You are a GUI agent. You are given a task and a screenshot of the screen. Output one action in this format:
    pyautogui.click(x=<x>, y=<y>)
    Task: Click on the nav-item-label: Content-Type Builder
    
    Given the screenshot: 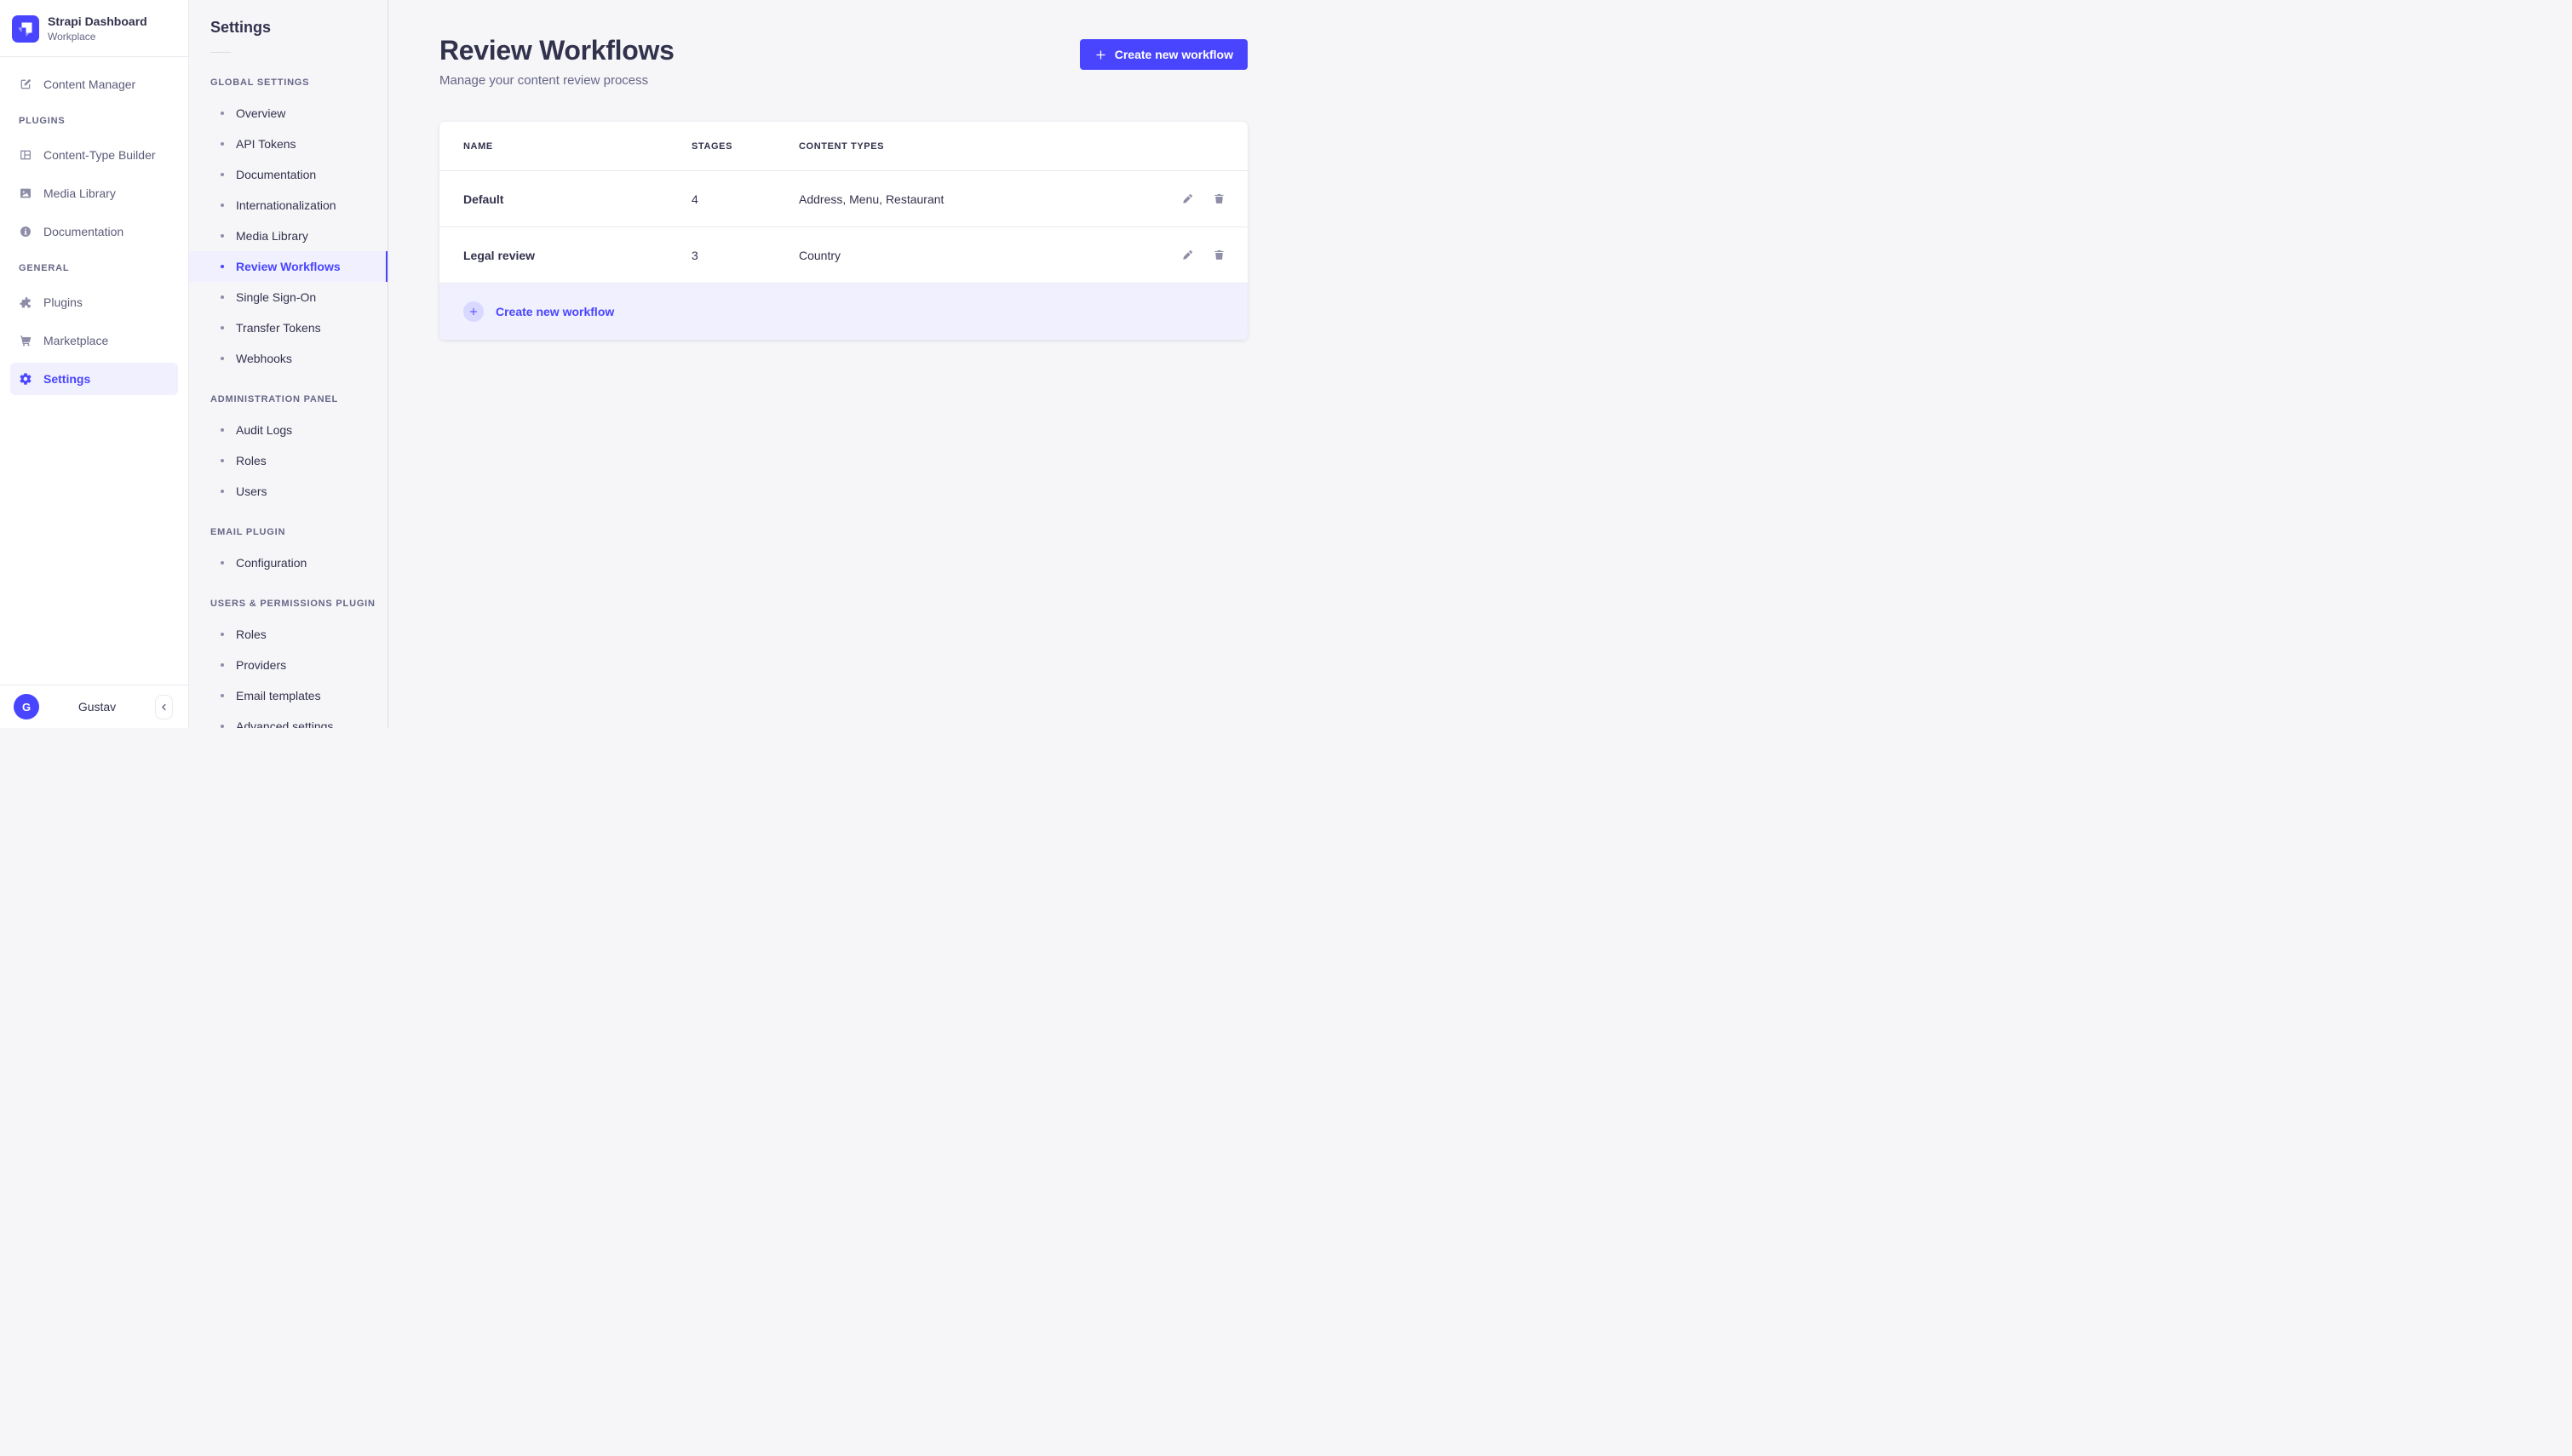 What is the action you would take?
    pyautogui.click(x=99, y=155)
    